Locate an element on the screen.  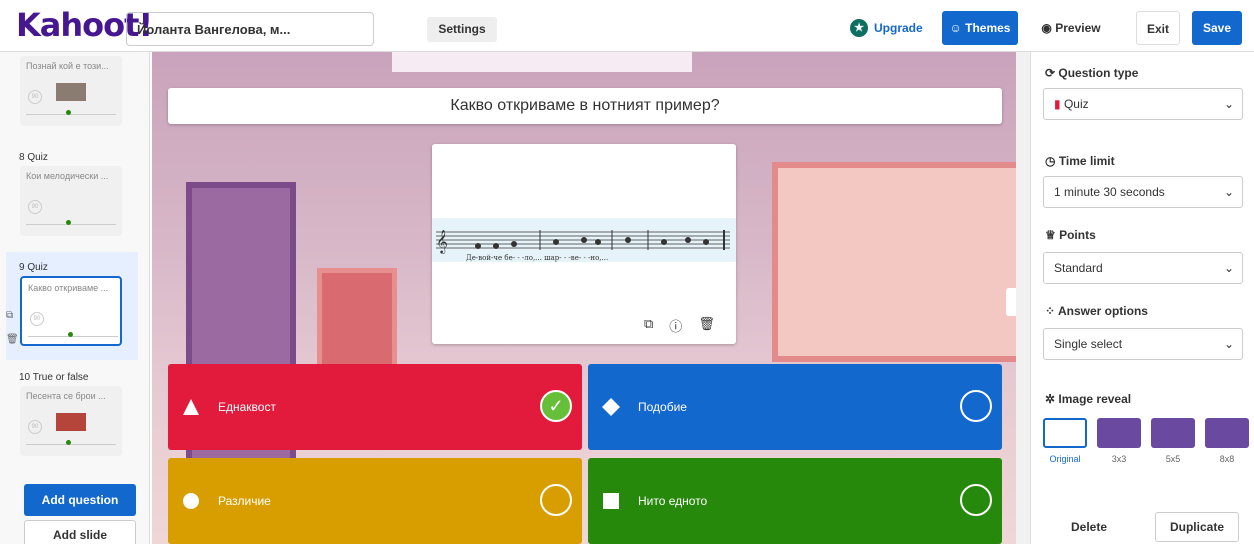
sidebar-item-8: 8 Quiz is located at coordinates (72, 157).